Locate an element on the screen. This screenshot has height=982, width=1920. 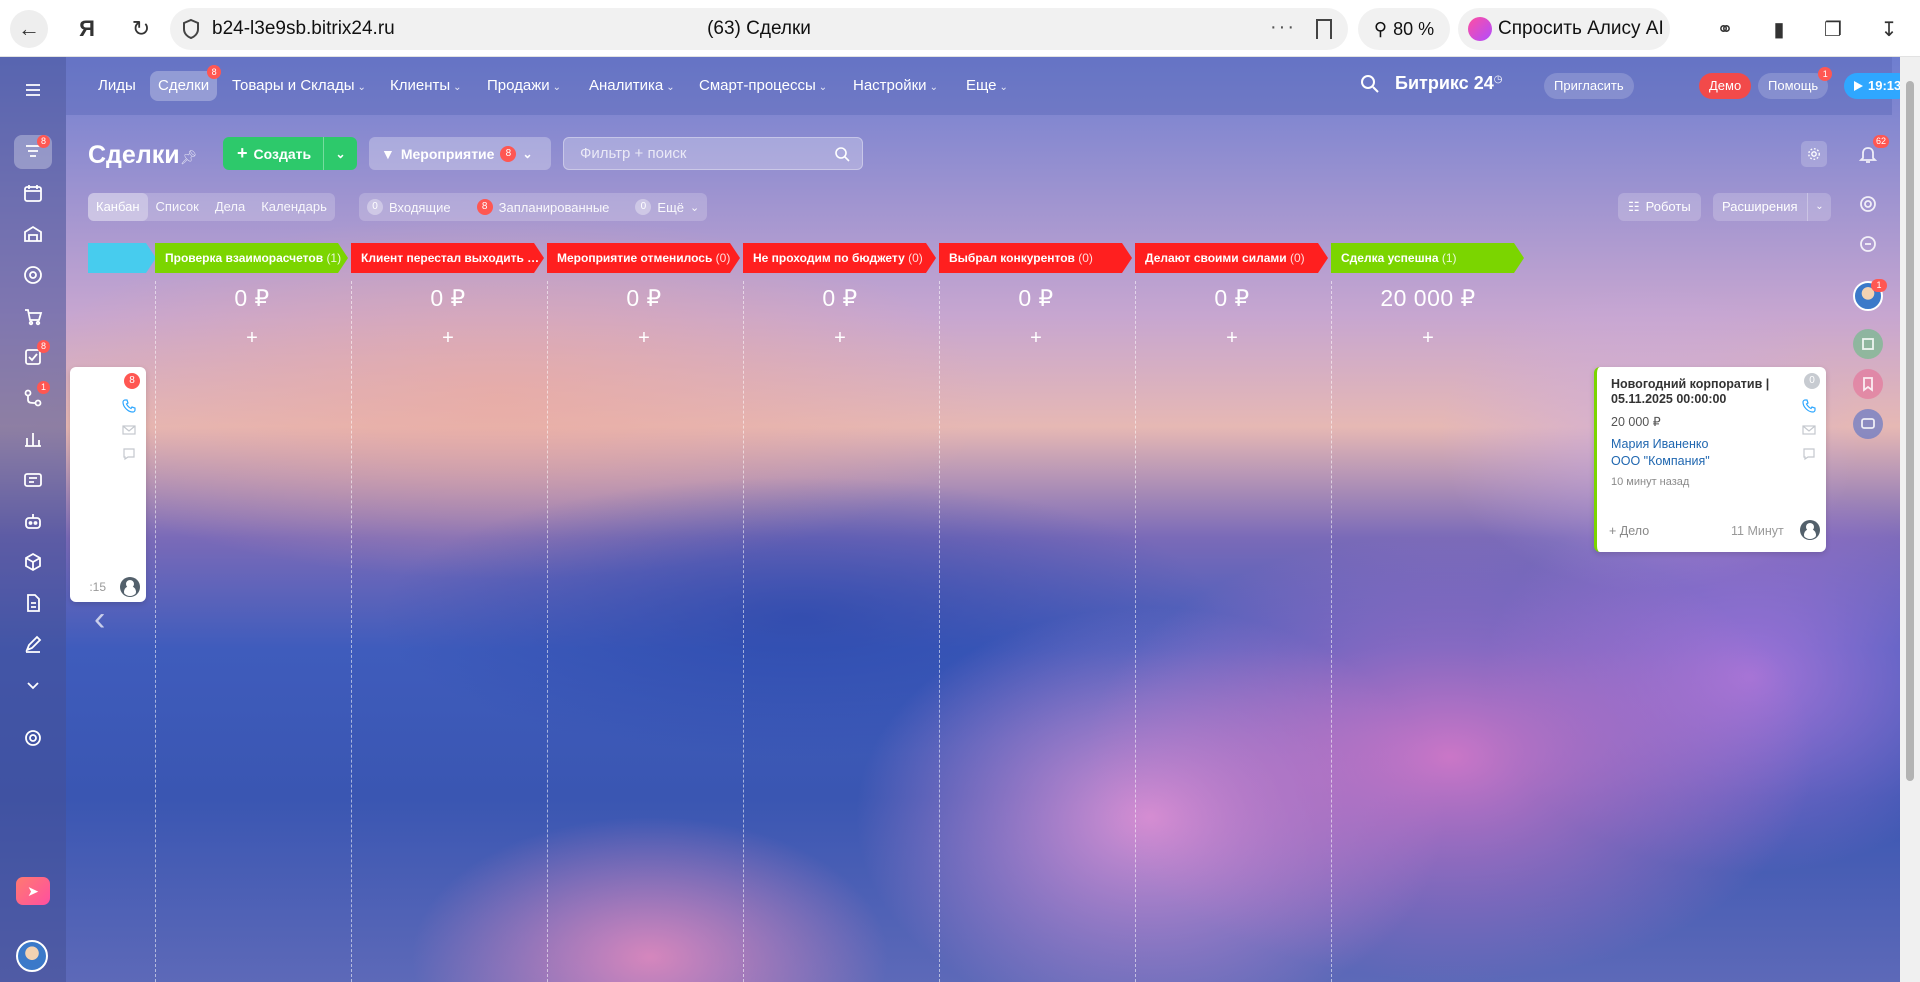
url-text: b24-l3e9sb.bitrix24.ru is located at coordinates (303, 29).